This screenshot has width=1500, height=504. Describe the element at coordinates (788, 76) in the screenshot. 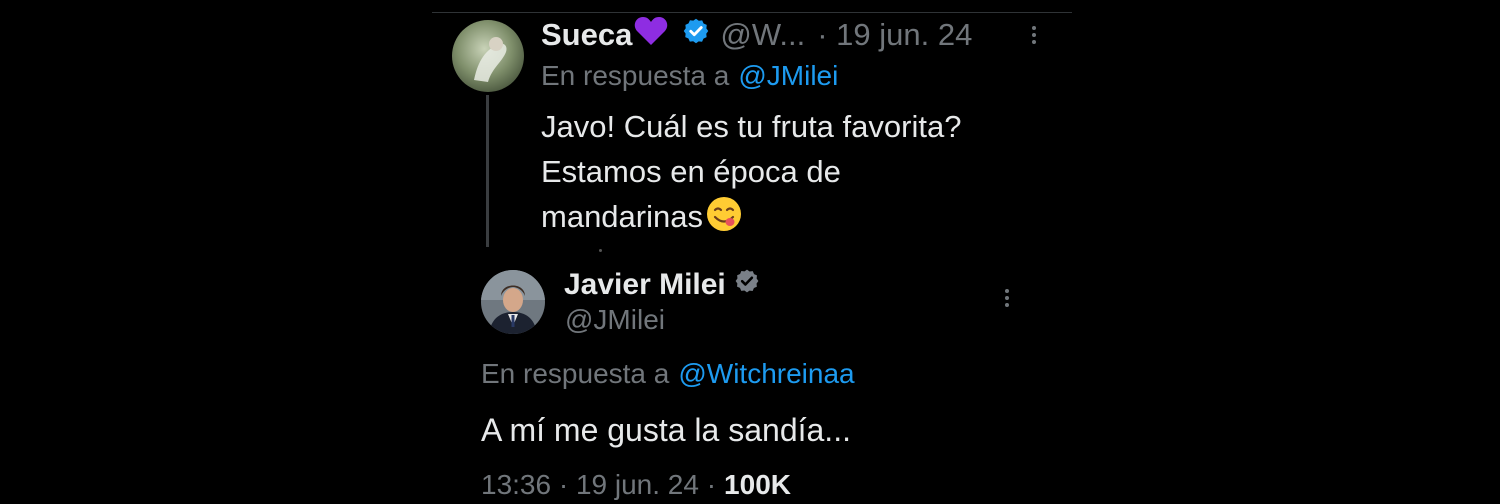

I see `reply-mention-link: @JMilei` at that location.